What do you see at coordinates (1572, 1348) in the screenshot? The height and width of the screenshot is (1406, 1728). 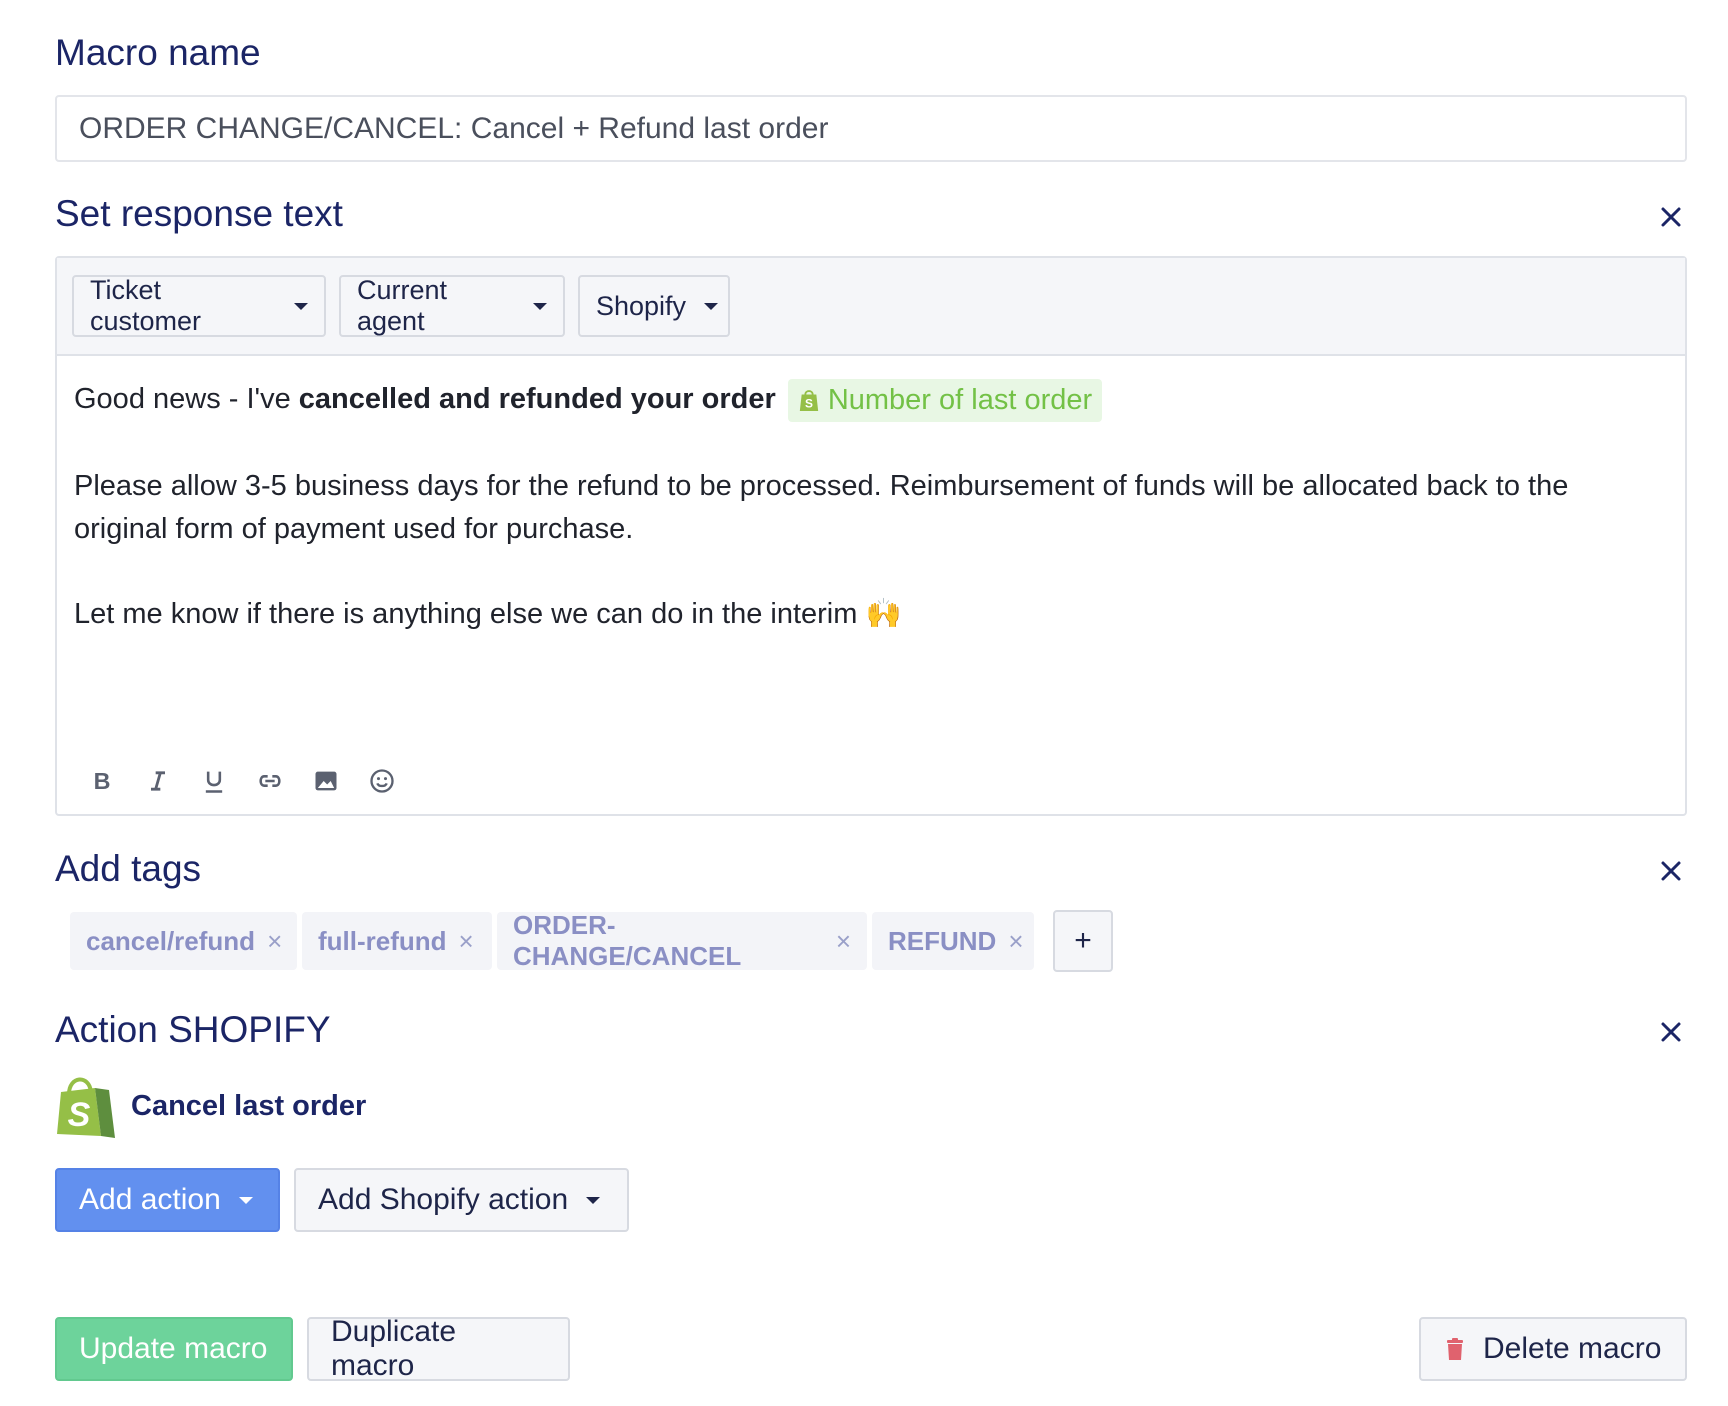 I see `delete-macro-label: Delete macro` at bounding box center [1572, 1348].